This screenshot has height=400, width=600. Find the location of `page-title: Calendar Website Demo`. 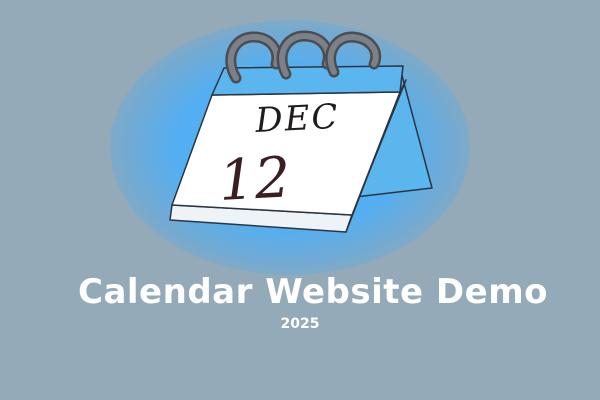

page-title: Calendar Website Demo is located at coordinates (313, 292).